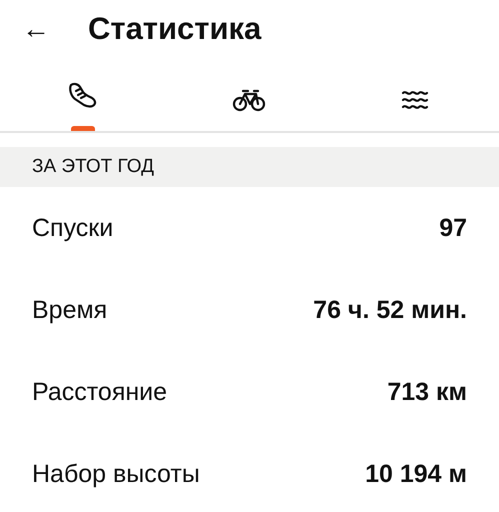 The width and height of the screenshot is (499, 512). I want to click on bicycle-icon, so click(249, 100).